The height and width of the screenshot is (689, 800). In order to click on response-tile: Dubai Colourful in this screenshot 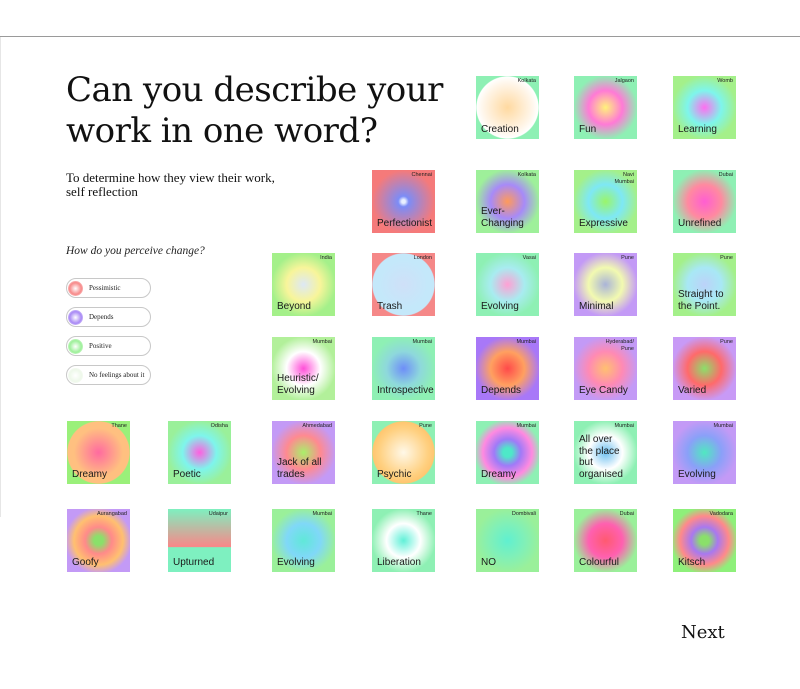, I will do `click(605, 540)`.